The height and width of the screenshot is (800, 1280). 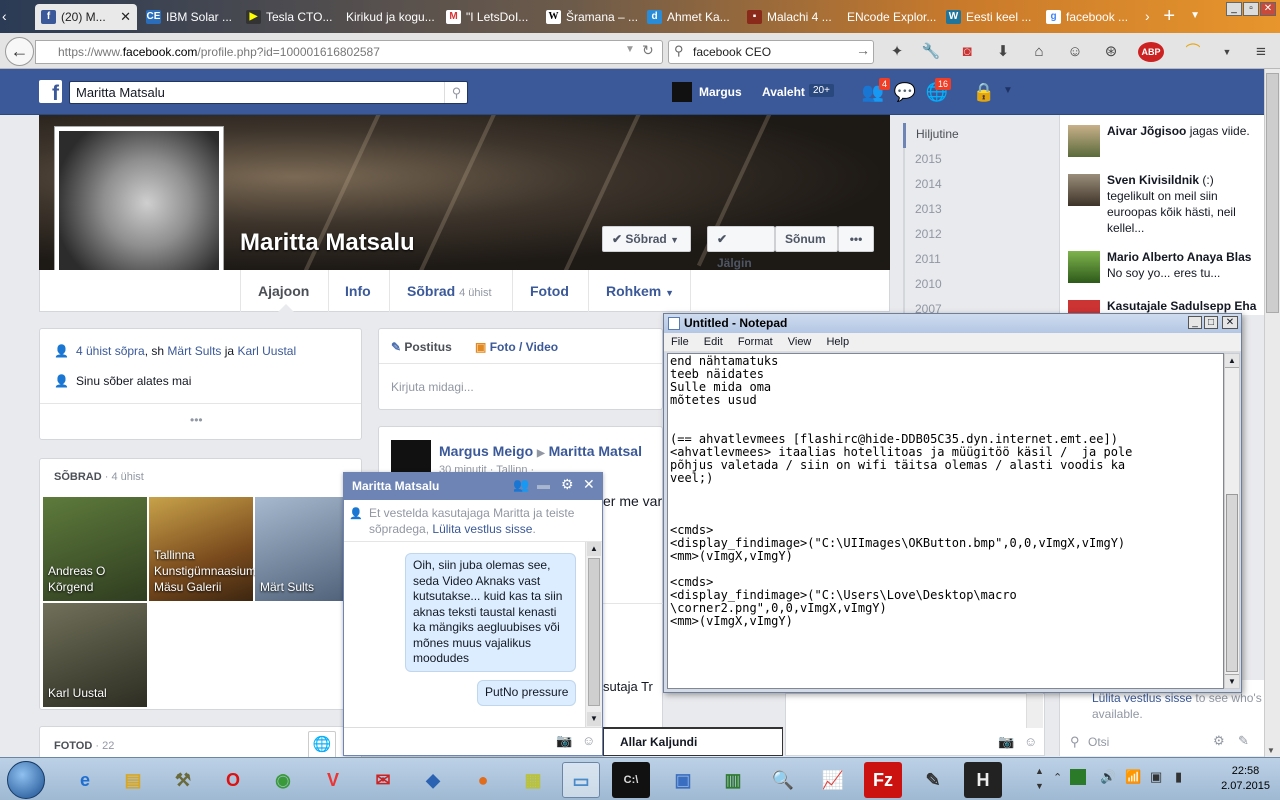 What do you see at coordinates (183, 780) in the screenshot?
I see `utility-icon: ⚒` at bounding box center [183, 780].